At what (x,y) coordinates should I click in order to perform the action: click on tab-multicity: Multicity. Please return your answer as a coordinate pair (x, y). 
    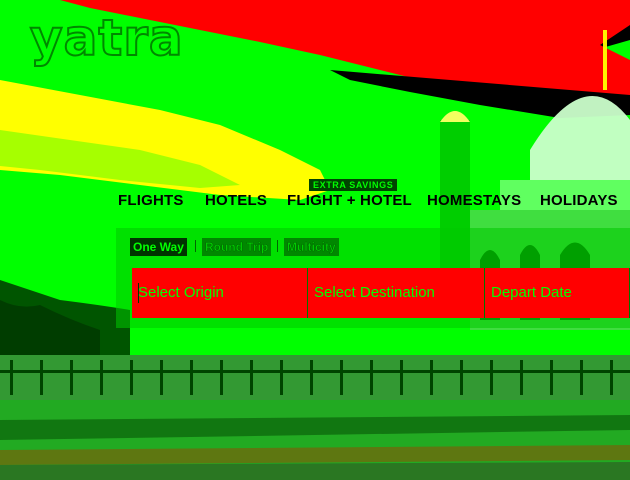
    Looking at the image, I should click on (311, 247).